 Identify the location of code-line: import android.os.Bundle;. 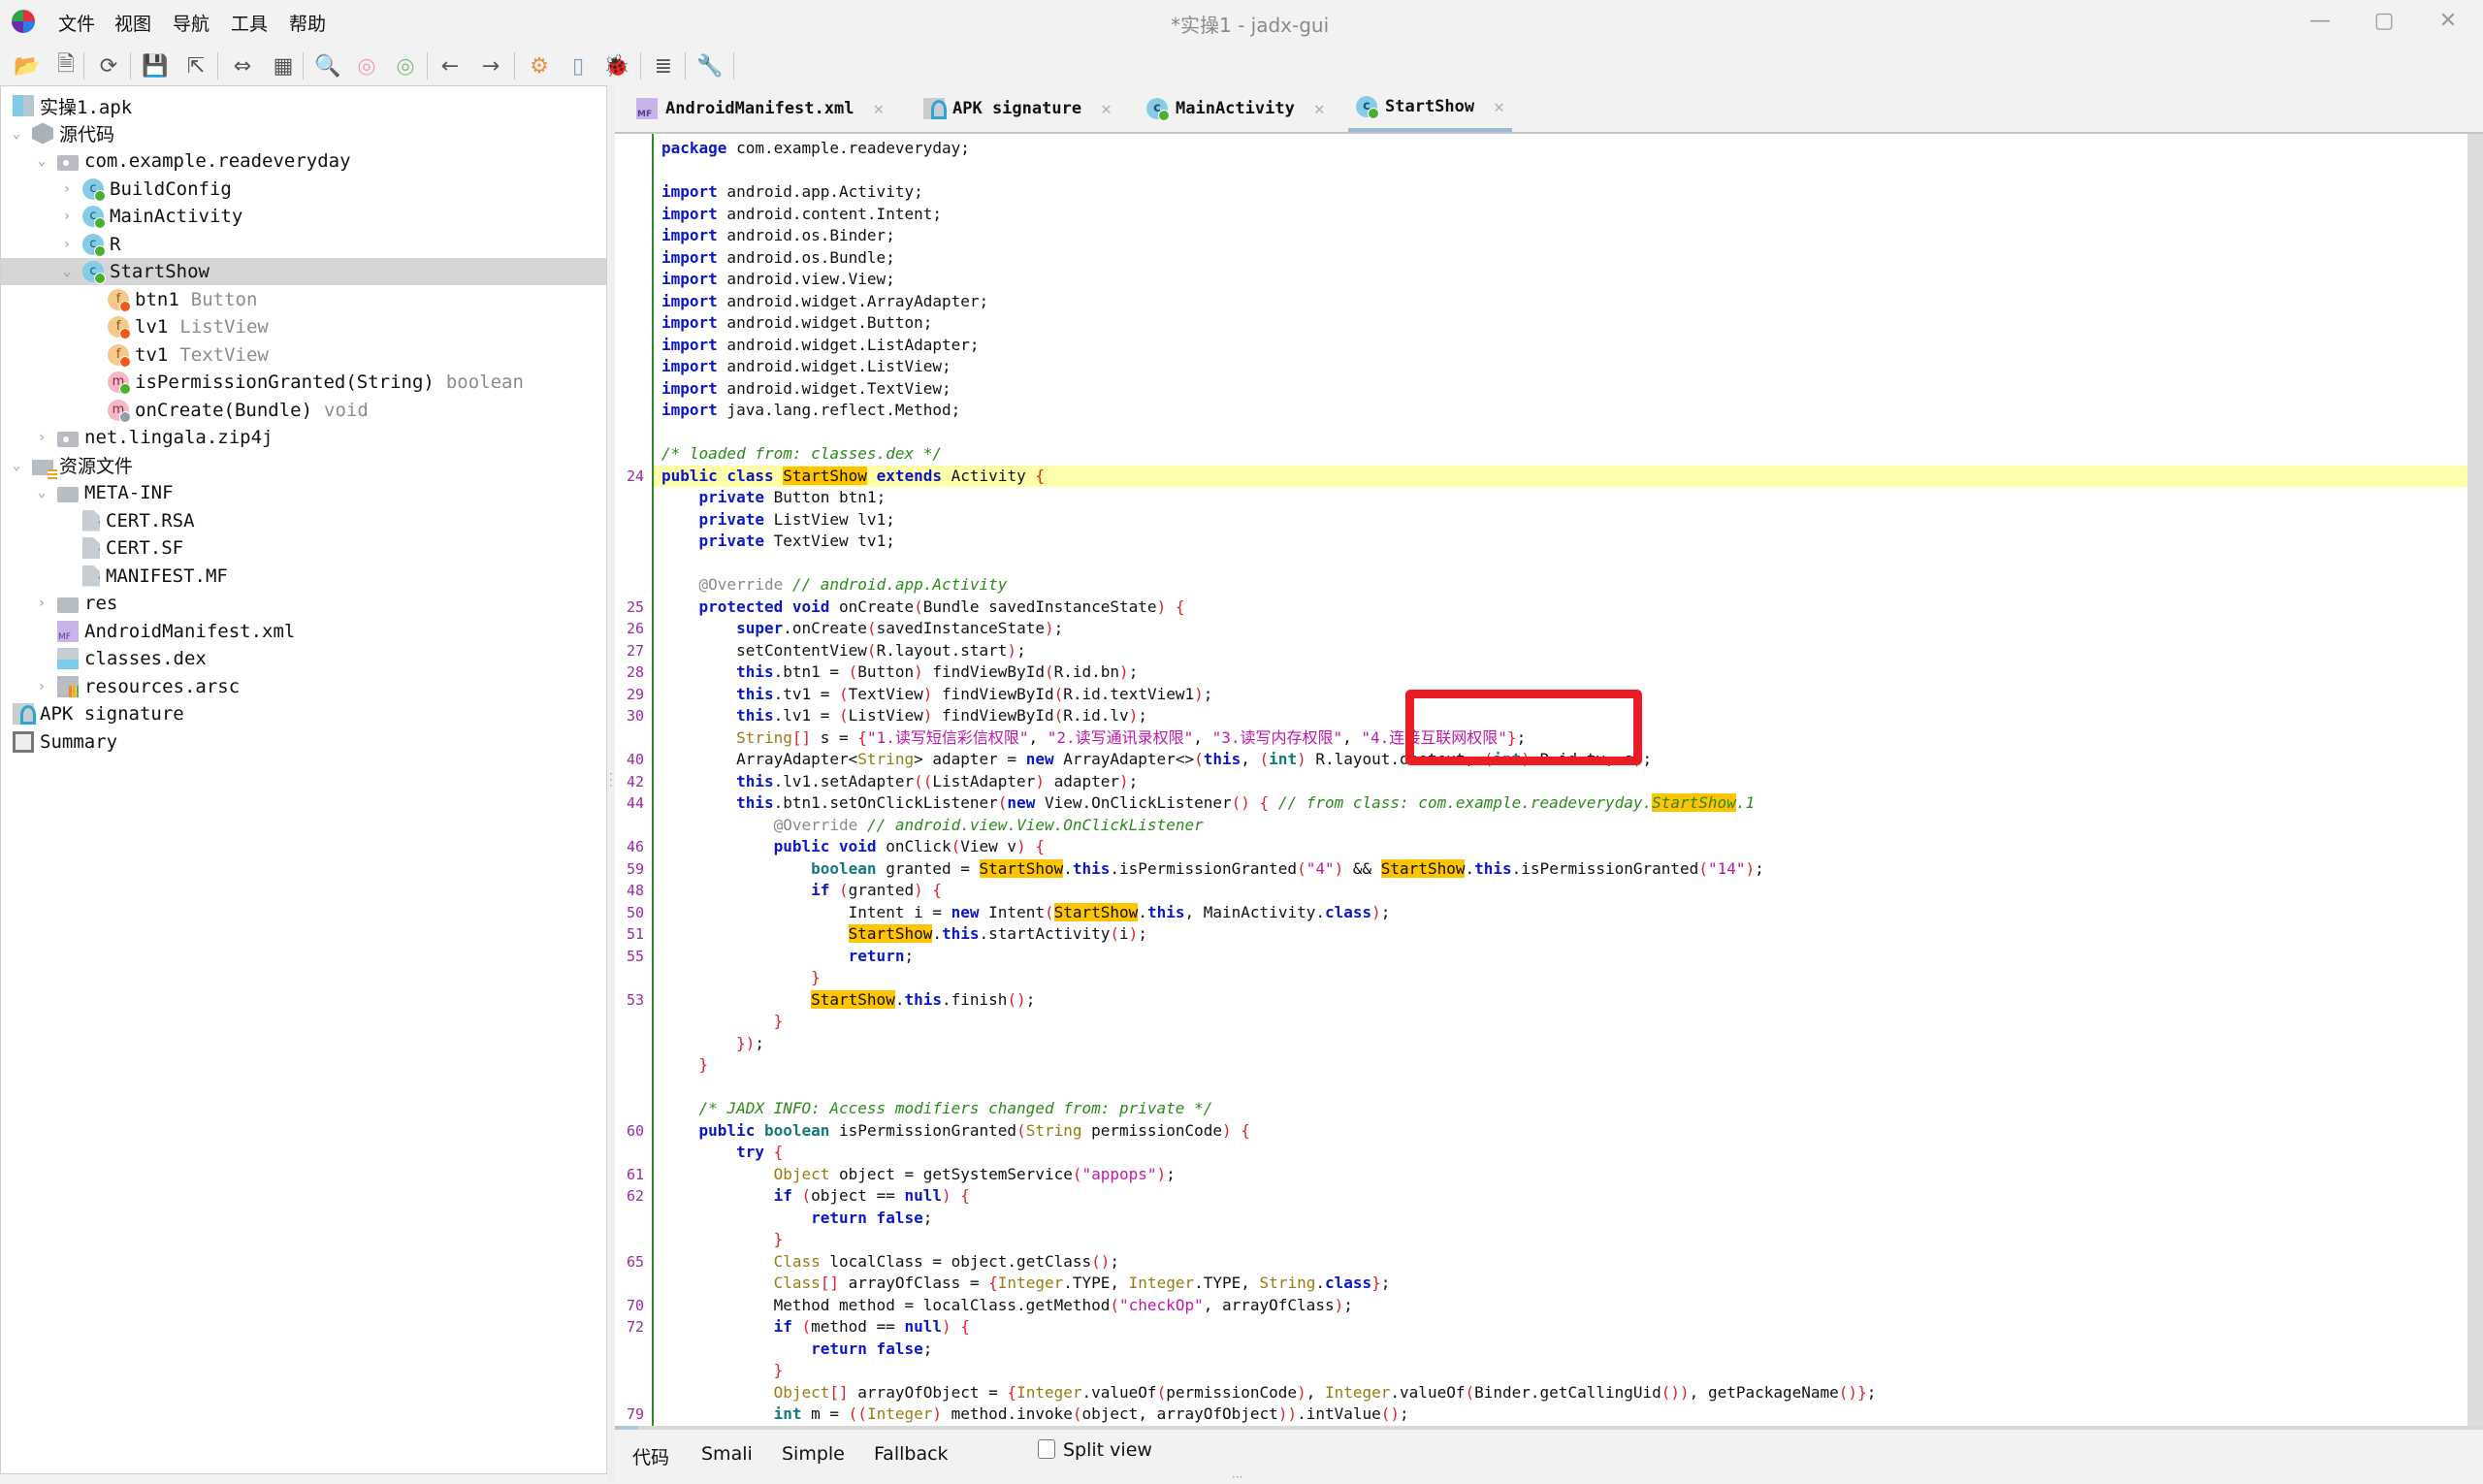
(778, 258).